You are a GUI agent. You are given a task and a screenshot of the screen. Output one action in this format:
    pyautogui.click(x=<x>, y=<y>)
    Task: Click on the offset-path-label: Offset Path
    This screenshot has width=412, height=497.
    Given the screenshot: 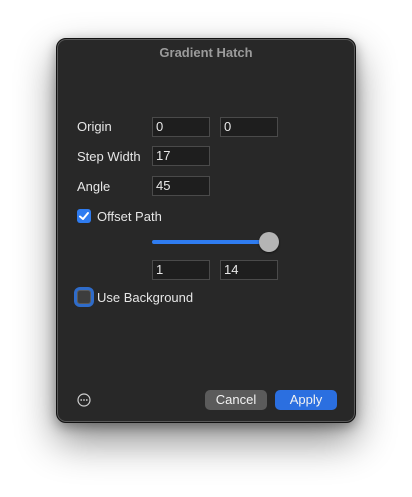 What is the action you would take?
    pyautogui.click(x=129, y=216)
    